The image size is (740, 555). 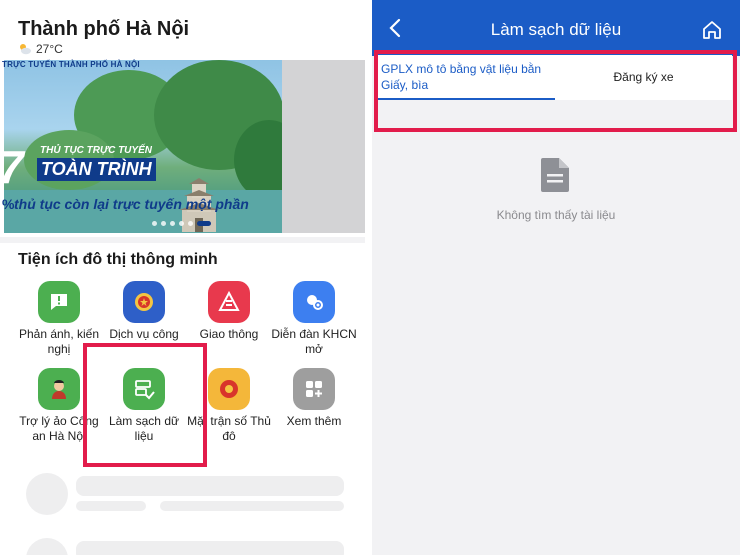 What do you see at coordinates (229, 389) in the screenshot?
I see `front-emblem-icon` at bounding box center [229, 389].